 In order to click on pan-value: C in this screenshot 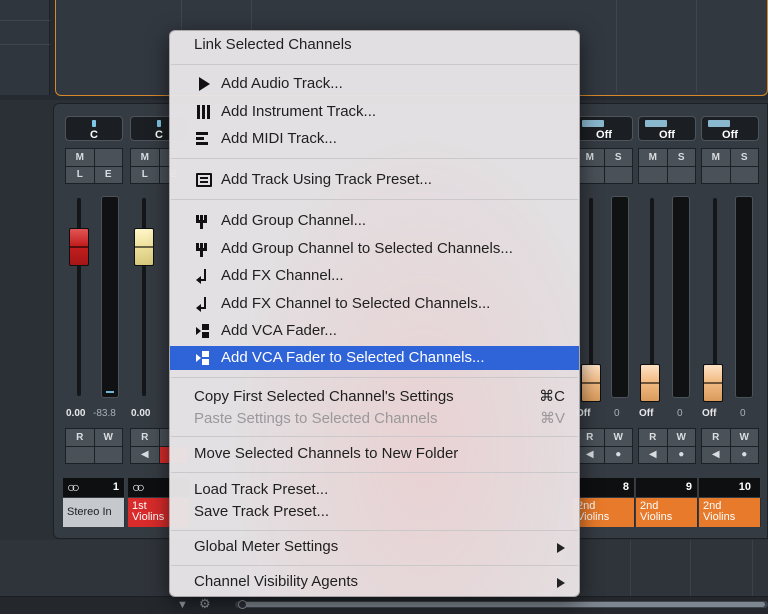, I will do `click(159, 135)`.